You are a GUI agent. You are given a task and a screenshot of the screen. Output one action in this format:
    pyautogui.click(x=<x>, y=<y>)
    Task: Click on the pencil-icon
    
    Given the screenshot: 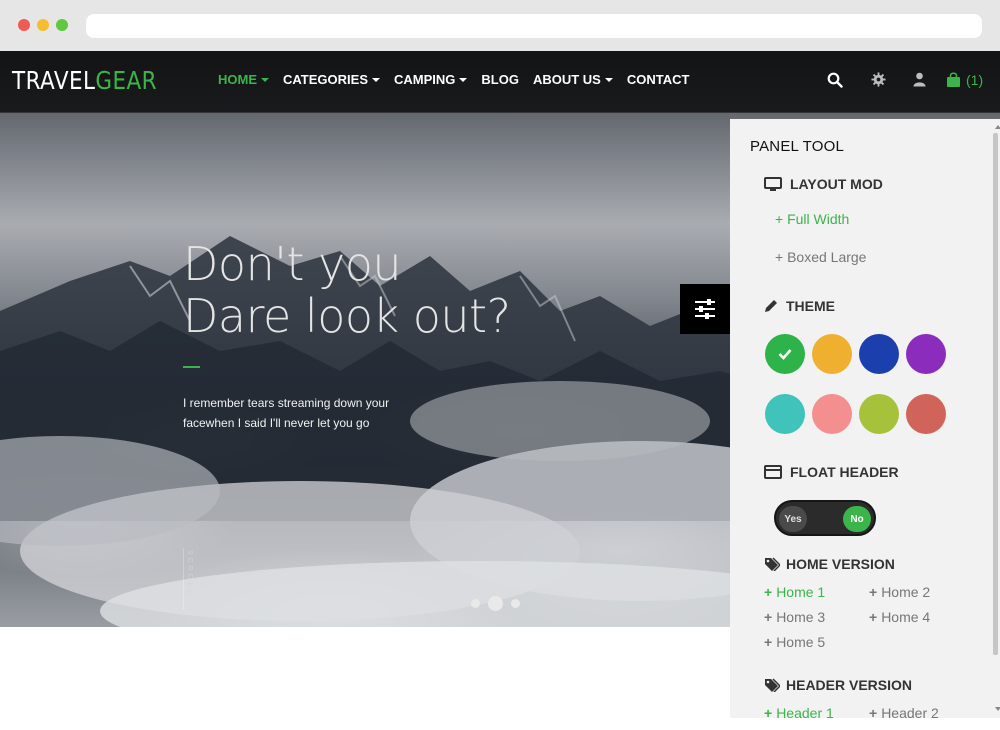 What is the action you would take?
    pyautogui.click(x=771, y=306)
    